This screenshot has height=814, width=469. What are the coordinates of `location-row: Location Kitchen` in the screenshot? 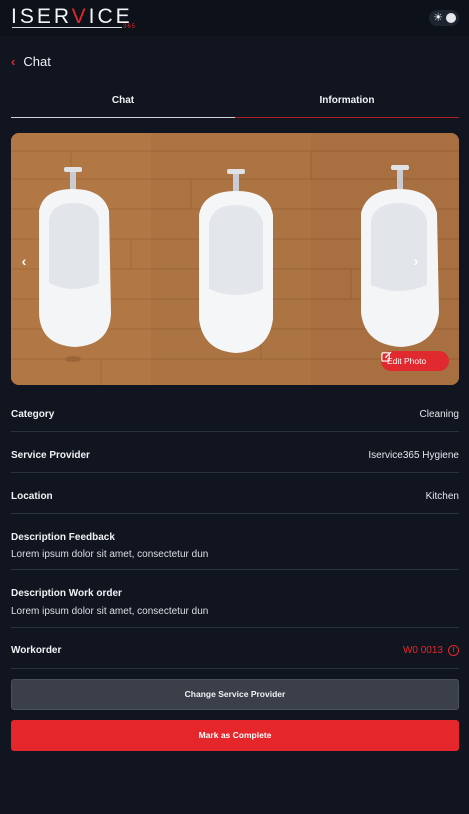 It's located at (235, 498).